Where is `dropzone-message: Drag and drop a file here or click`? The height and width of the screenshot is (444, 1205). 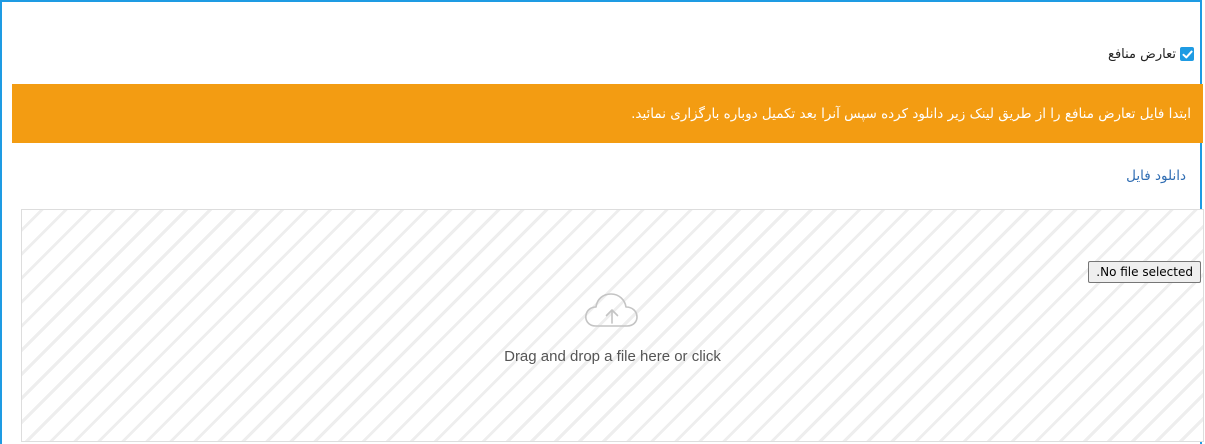 dropzone-message: Drag and drop a file here or click is located at coordinates (612, 356).